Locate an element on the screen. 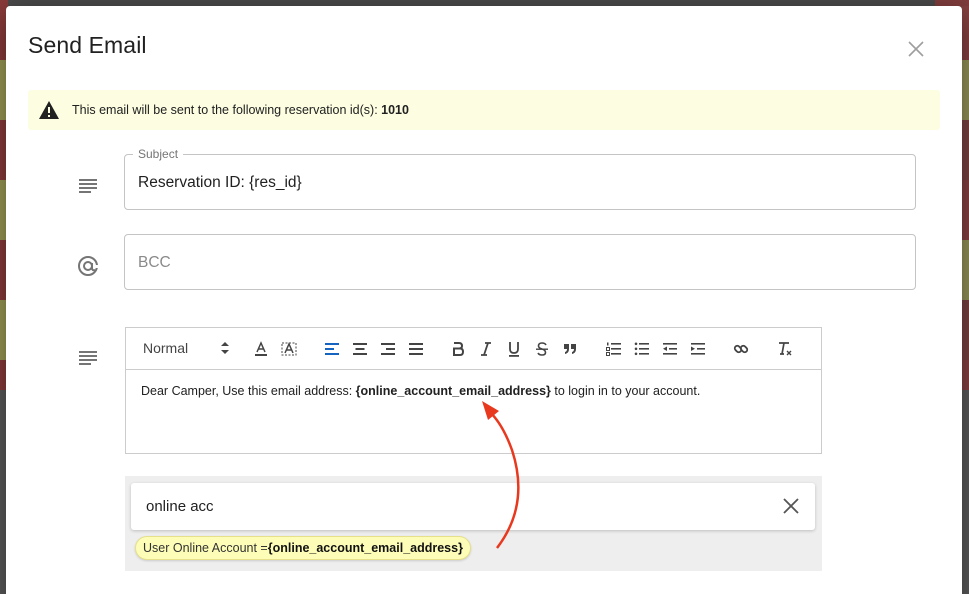  italic-icon is located at coordinates (486, 349).